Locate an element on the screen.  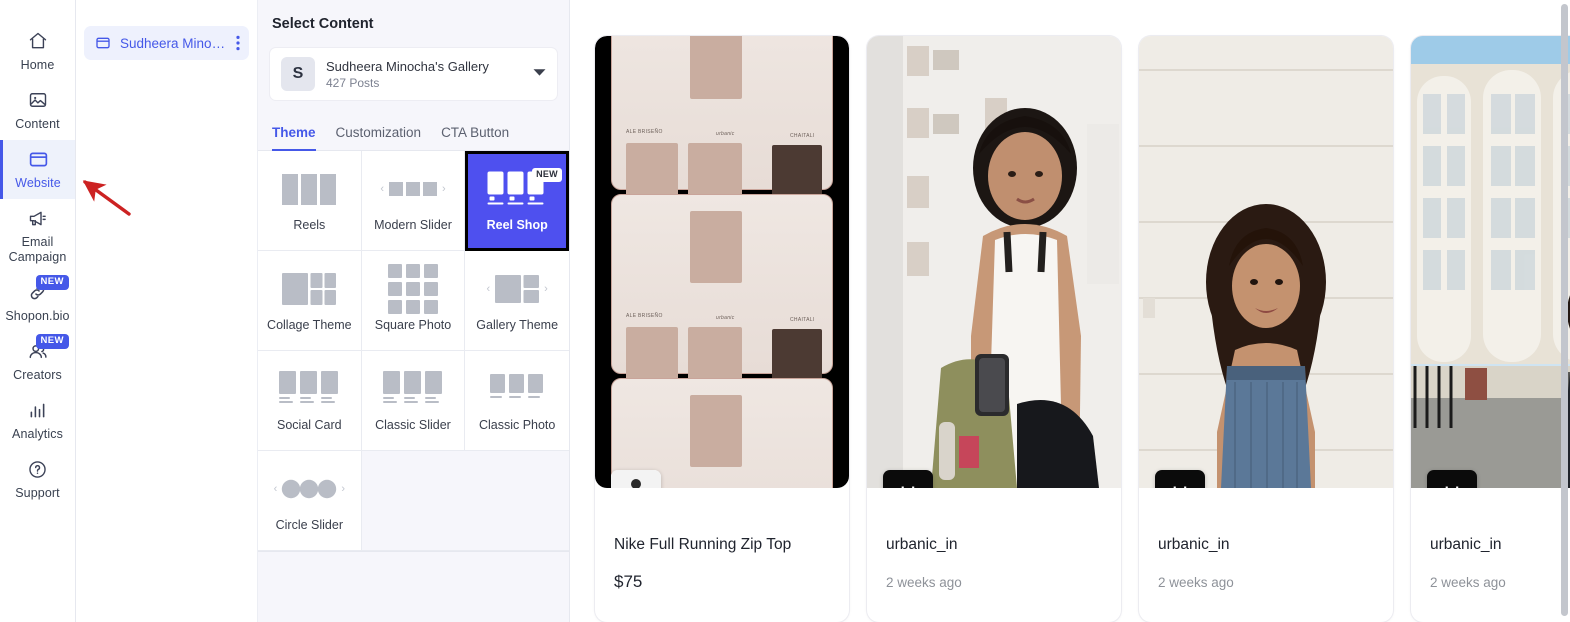
sidebar-item-website: Website is located at coordinates (37, 169).